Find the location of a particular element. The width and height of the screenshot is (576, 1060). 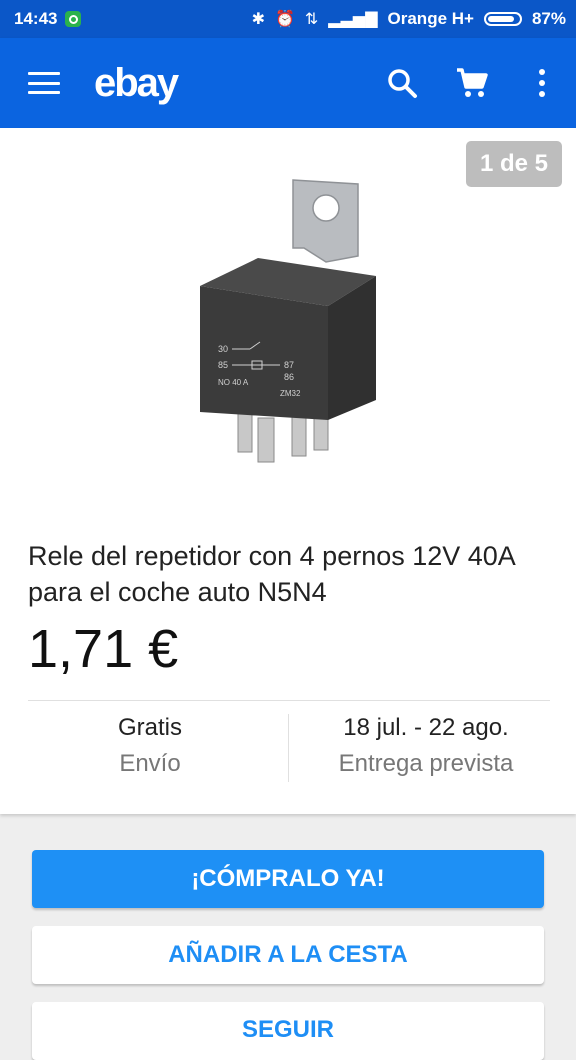

cart-icon is located at coordinates (472, 83).